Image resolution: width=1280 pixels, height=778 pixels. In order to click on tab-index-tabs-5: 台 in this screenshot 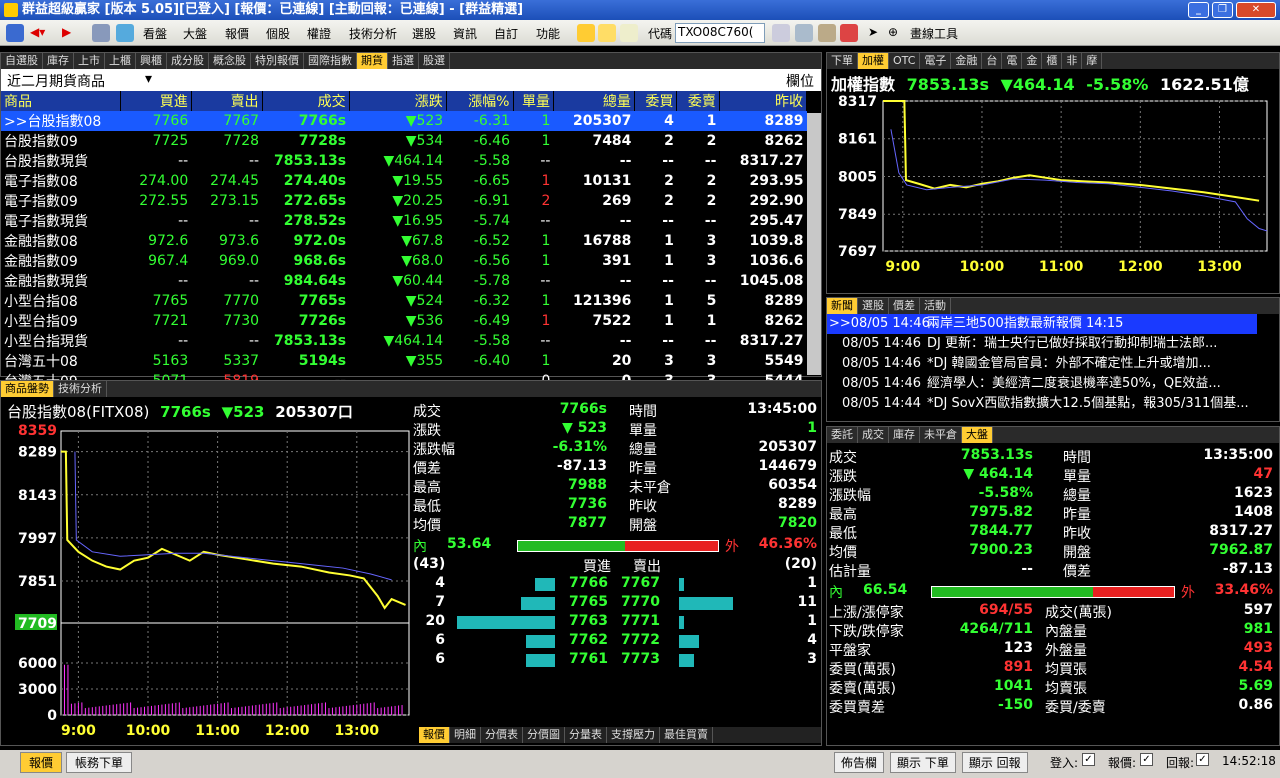, I will do `click(992, 61)`.